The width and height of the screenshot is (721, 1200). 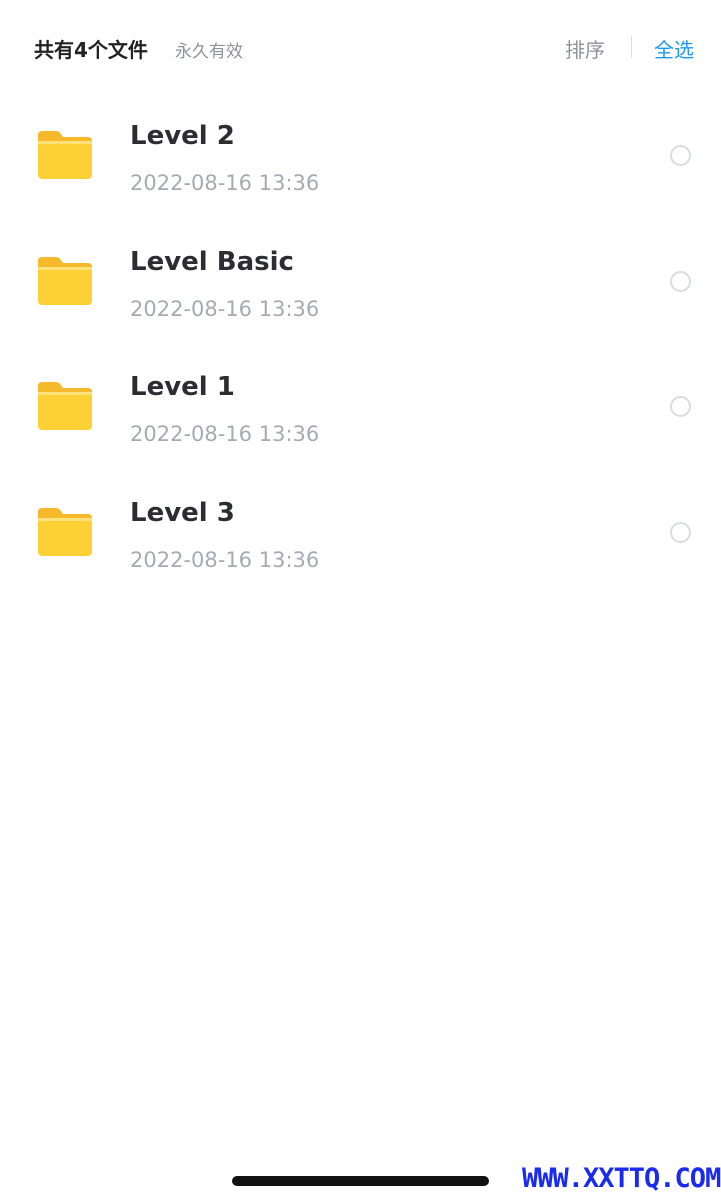 I want to click on select-all-button: 全选, so click(x=674, y=48).